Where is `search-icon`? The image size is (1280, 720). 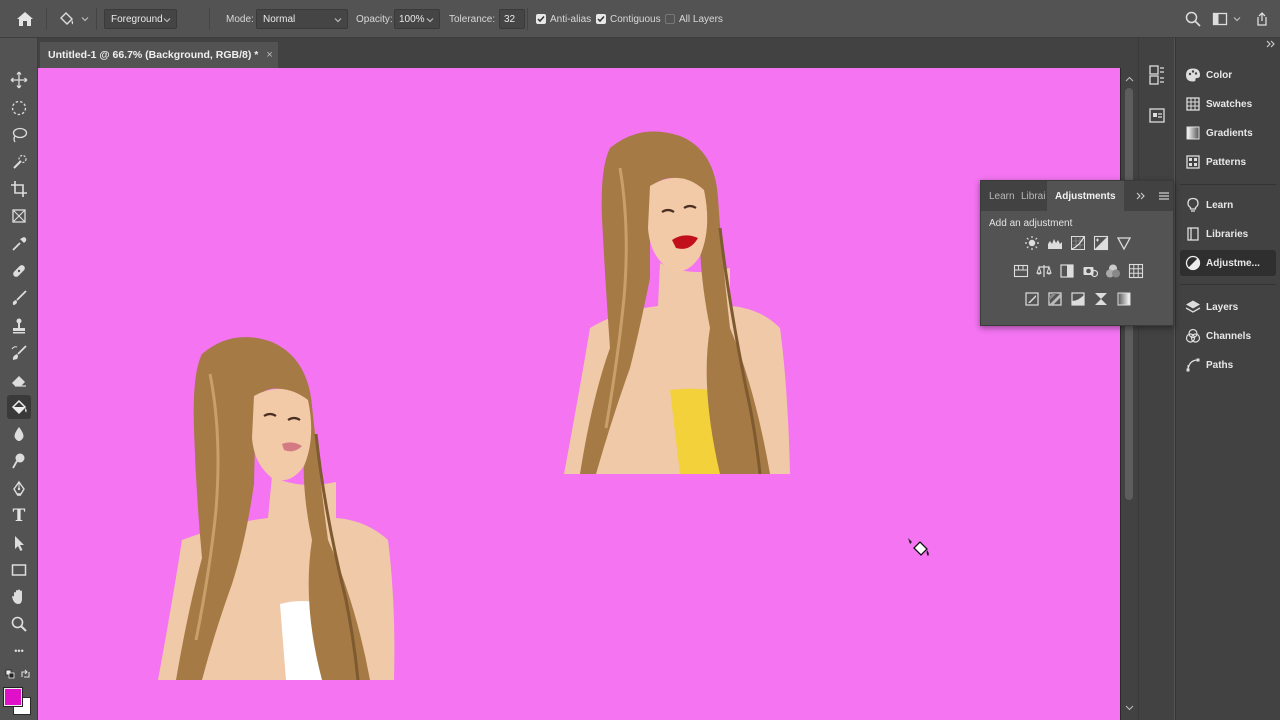
search-icon is located at coordinates (1193, 19).